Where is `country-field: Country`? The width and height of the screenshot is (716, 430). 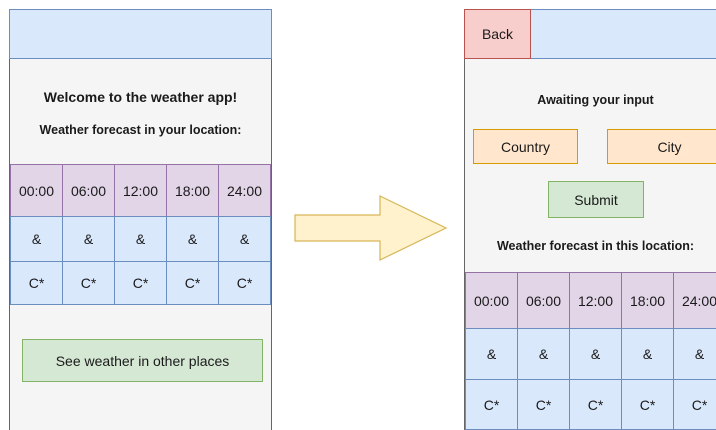
country-field: Country is located at coordinates (525, 146).